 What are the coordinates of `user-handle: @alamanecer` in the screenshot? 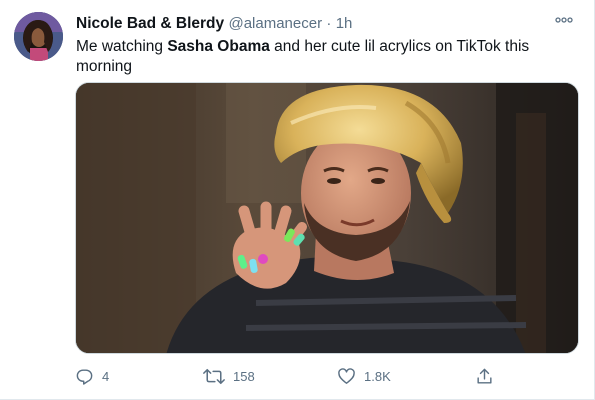 It's located at (275, 23).